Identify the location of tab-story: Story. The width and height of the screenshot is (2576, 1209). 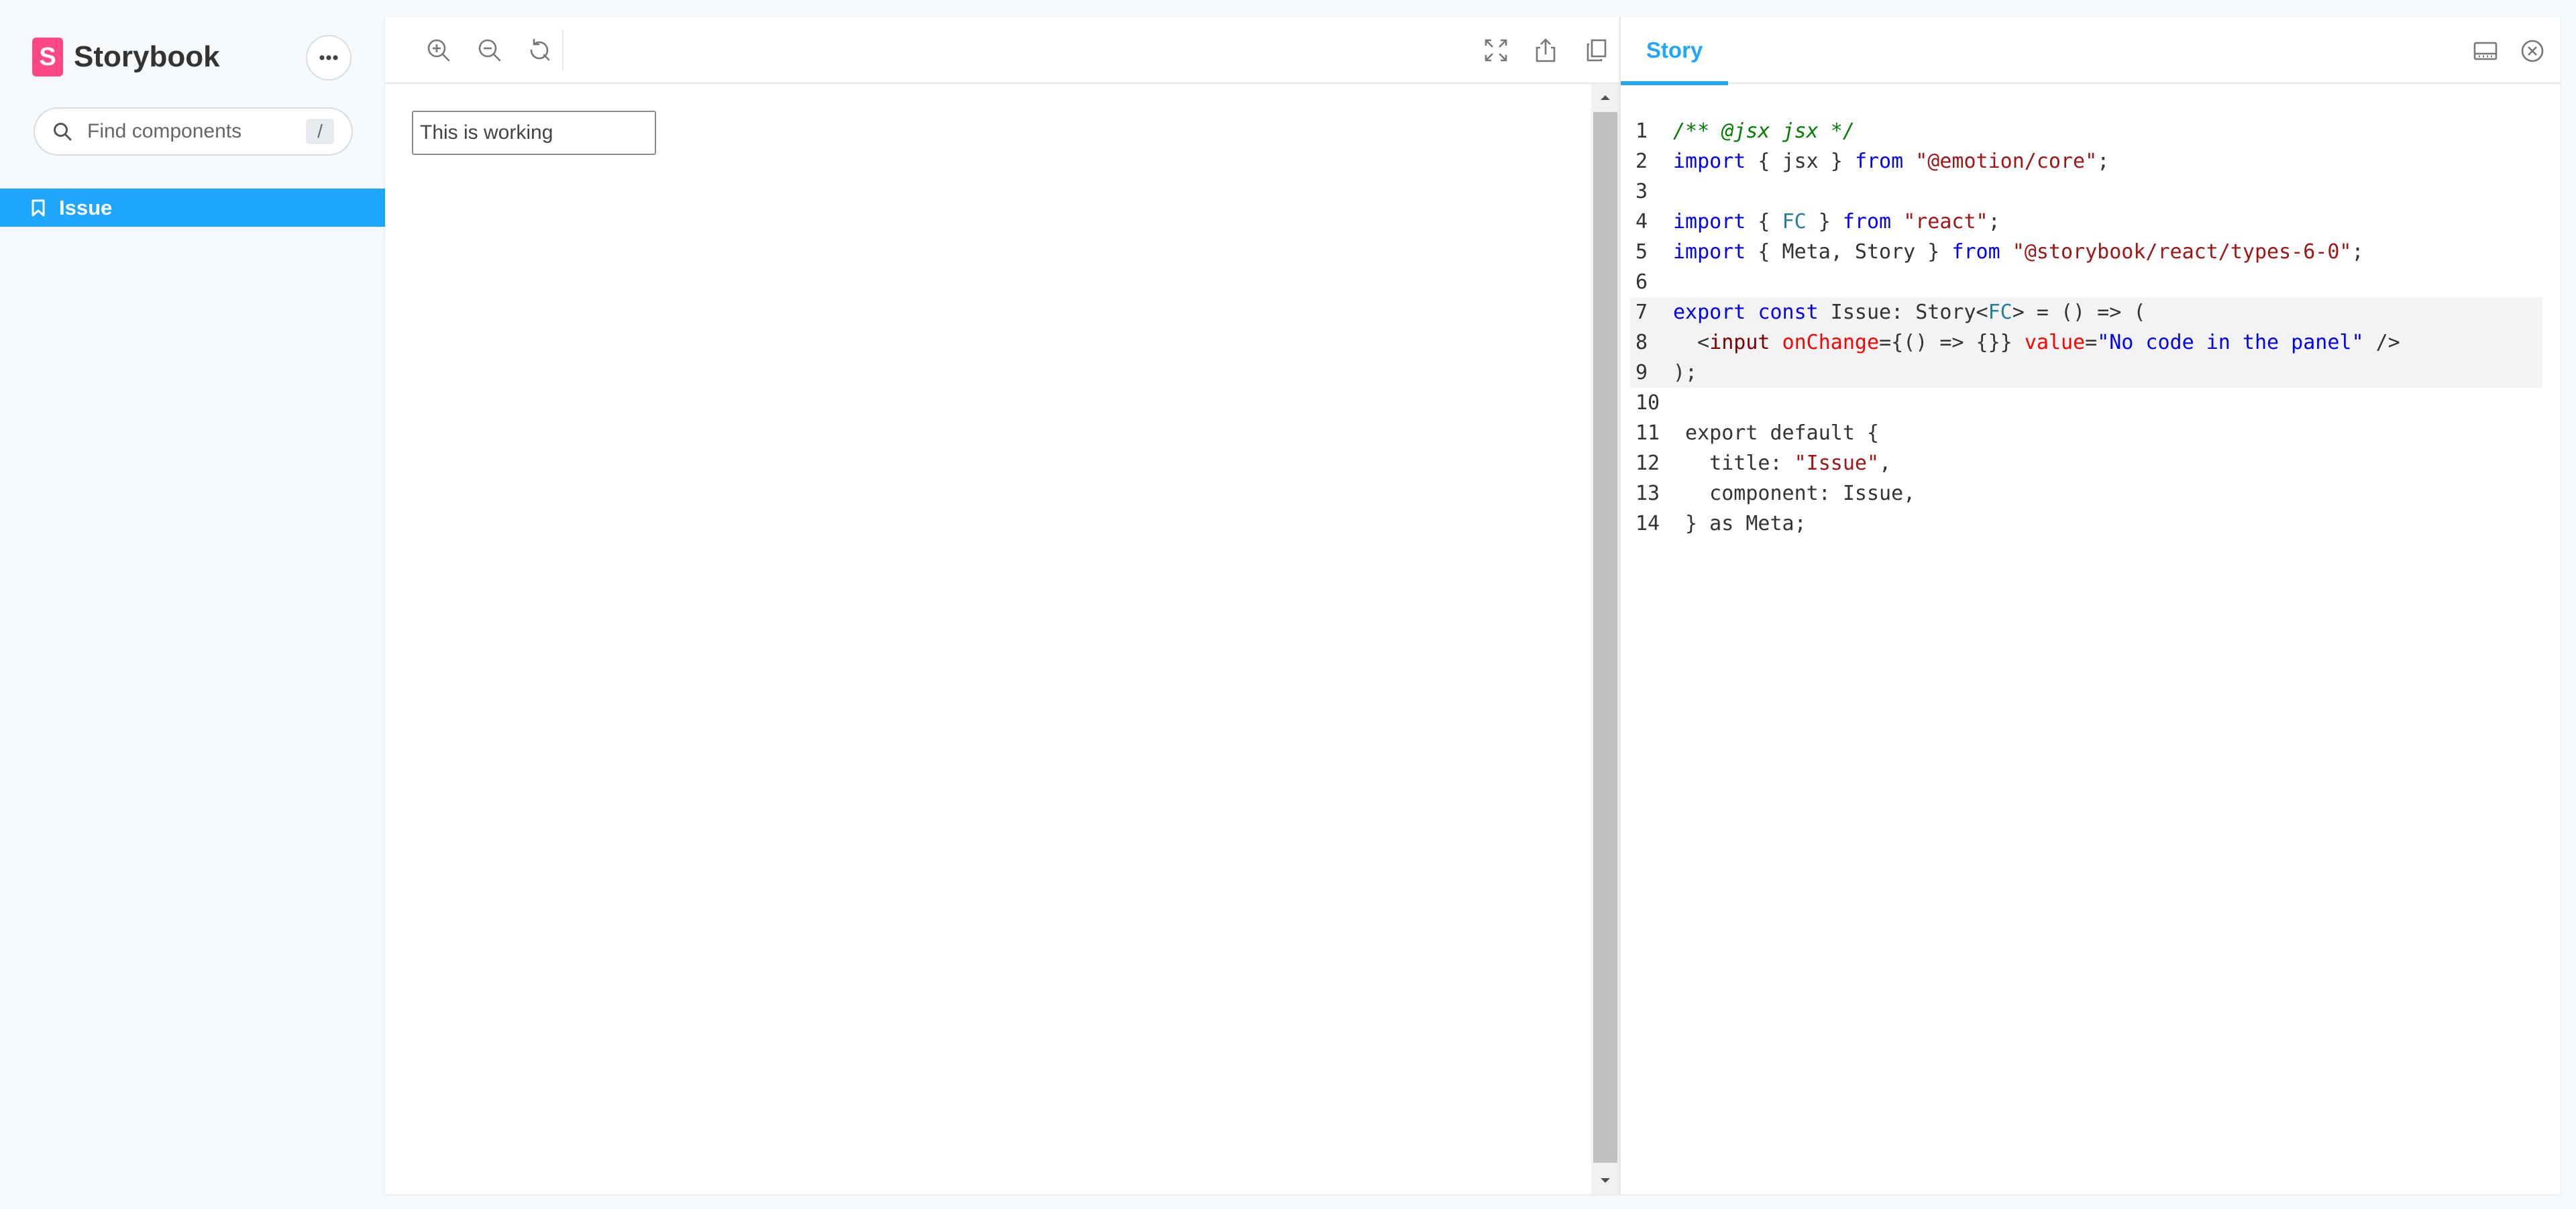
(1675, 51).